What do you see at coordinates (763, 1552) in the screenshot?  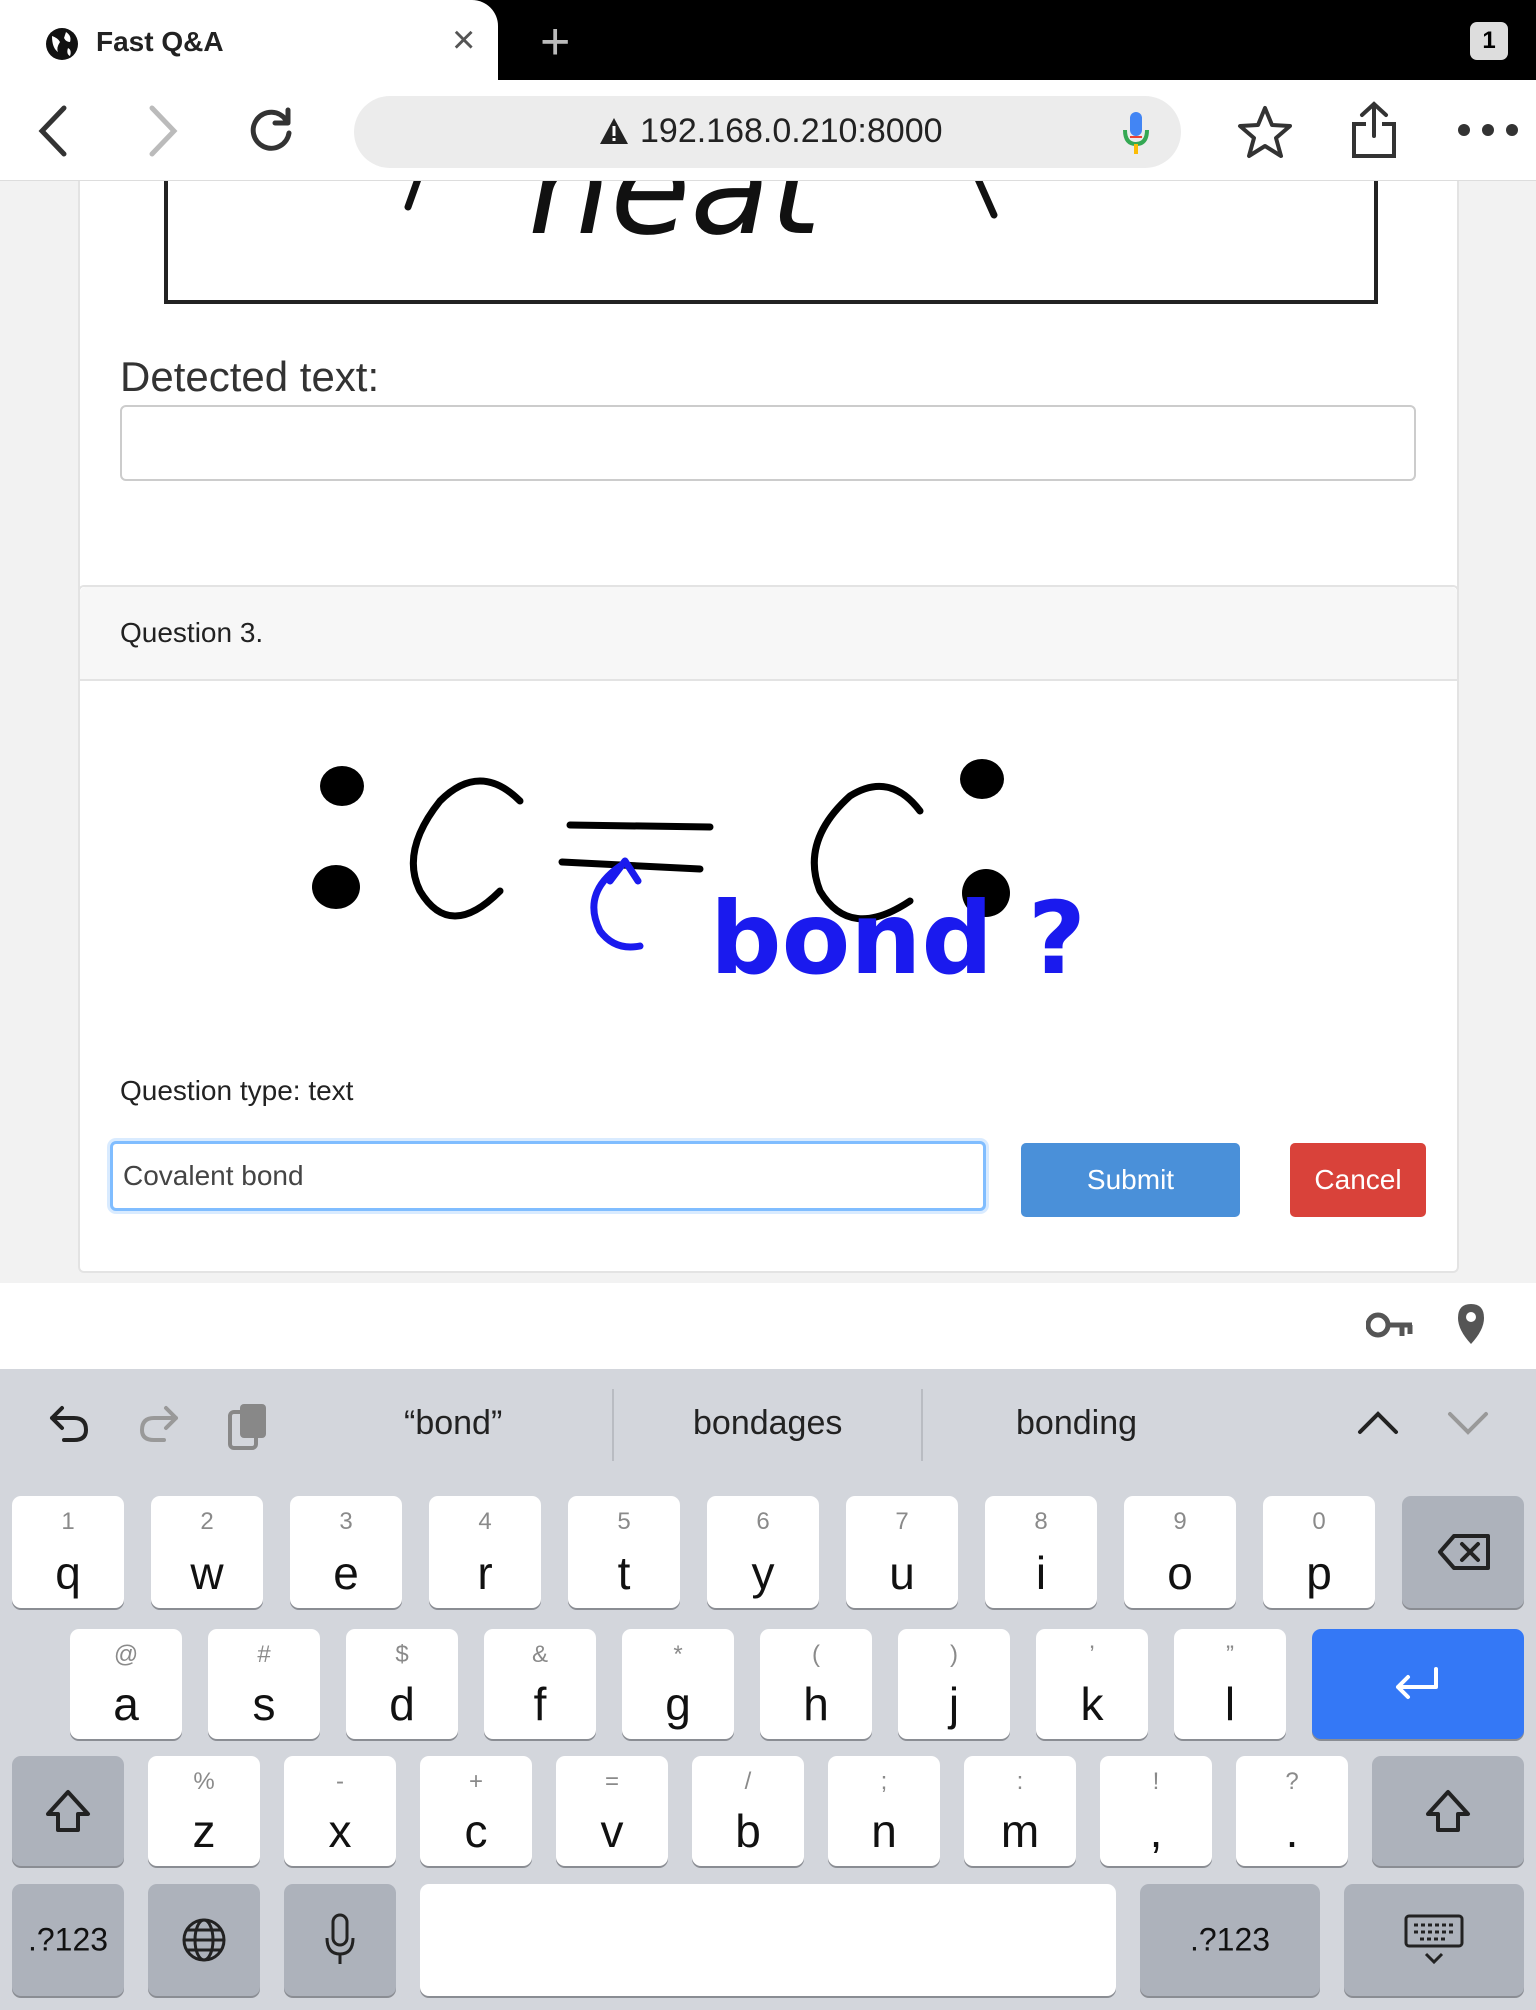 I see `key-y: 6y` at bounding box center [763, 1552].